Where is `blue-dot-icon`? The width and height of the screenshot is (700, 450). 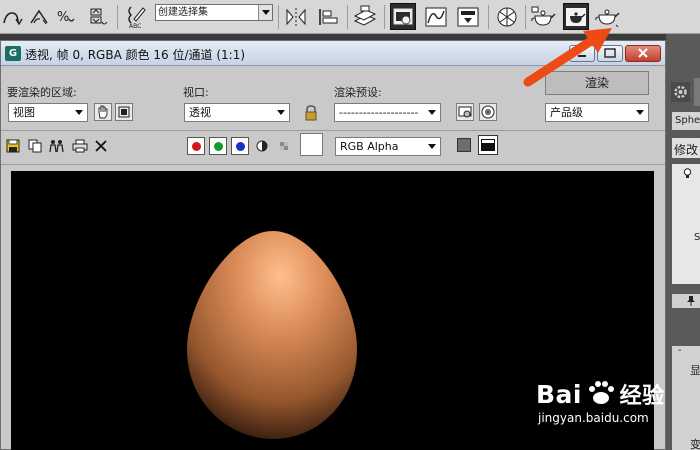 blue-dot-icon is located at coordinates (240, 146).